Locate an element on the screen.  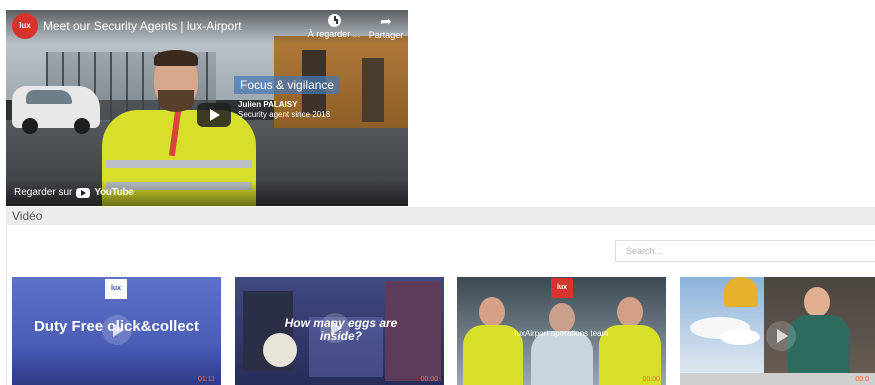
share-button: ➦ Partager is located at coordinates (386, 27).